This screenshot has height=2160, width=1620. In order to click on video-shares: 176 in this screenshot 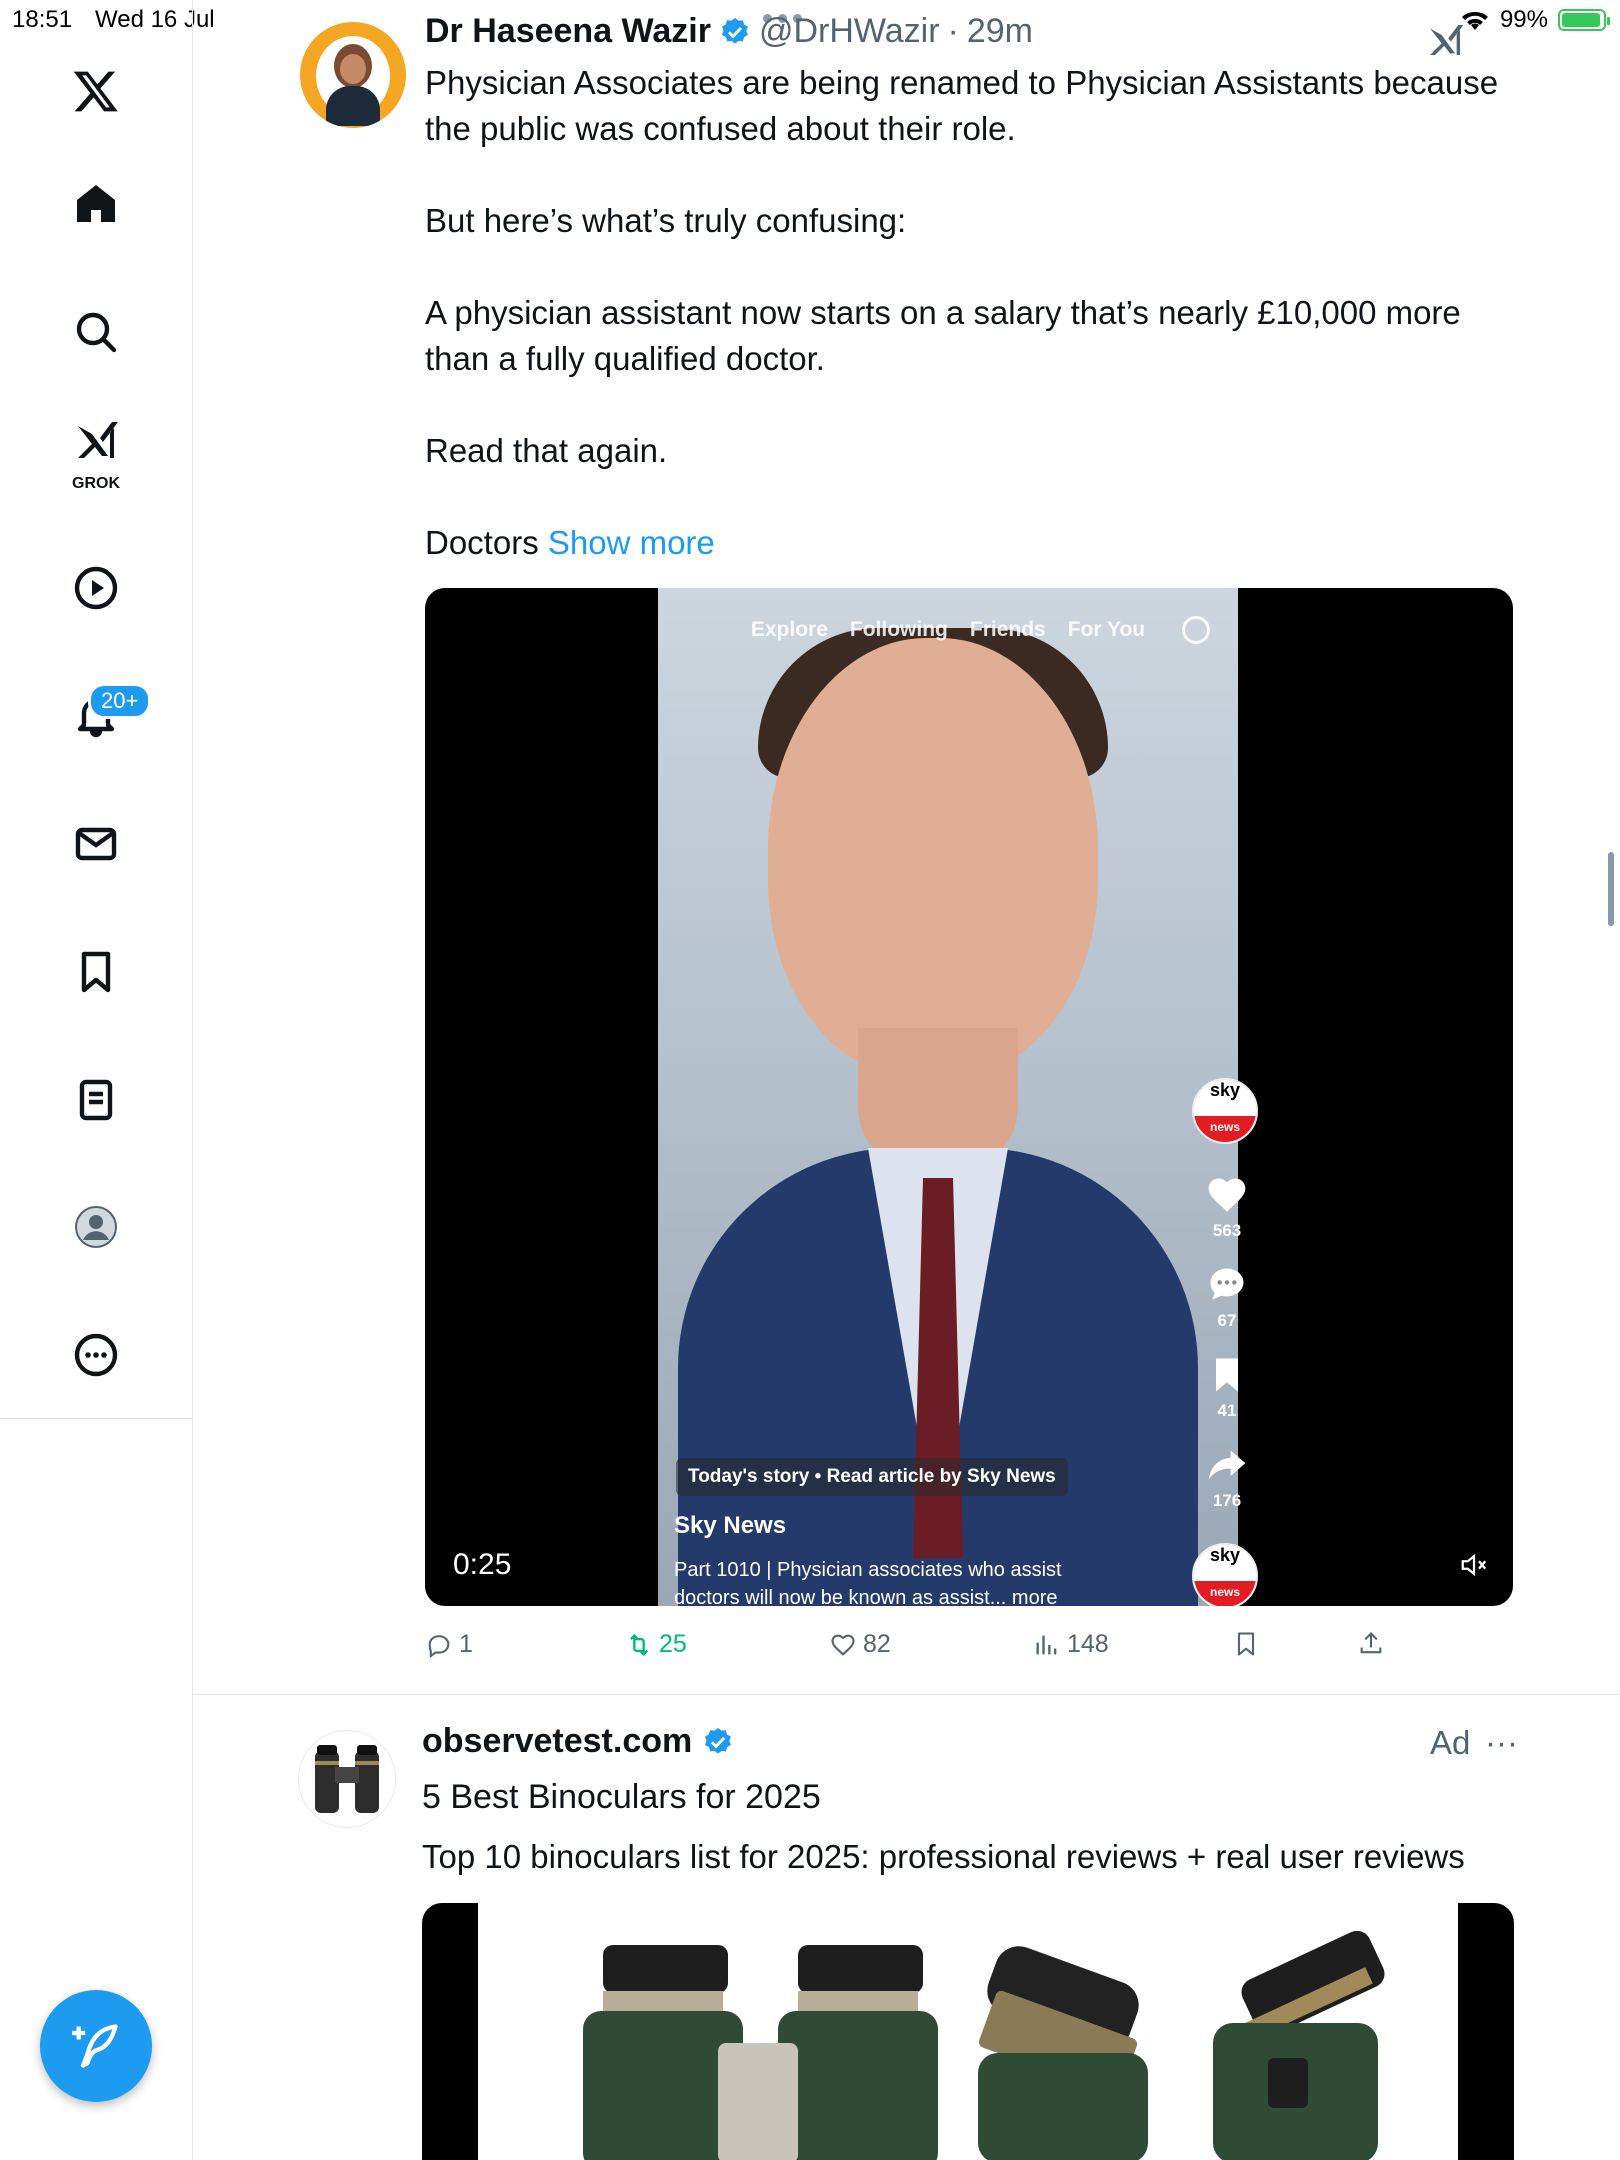, I will do `click(1227, 1477)`.